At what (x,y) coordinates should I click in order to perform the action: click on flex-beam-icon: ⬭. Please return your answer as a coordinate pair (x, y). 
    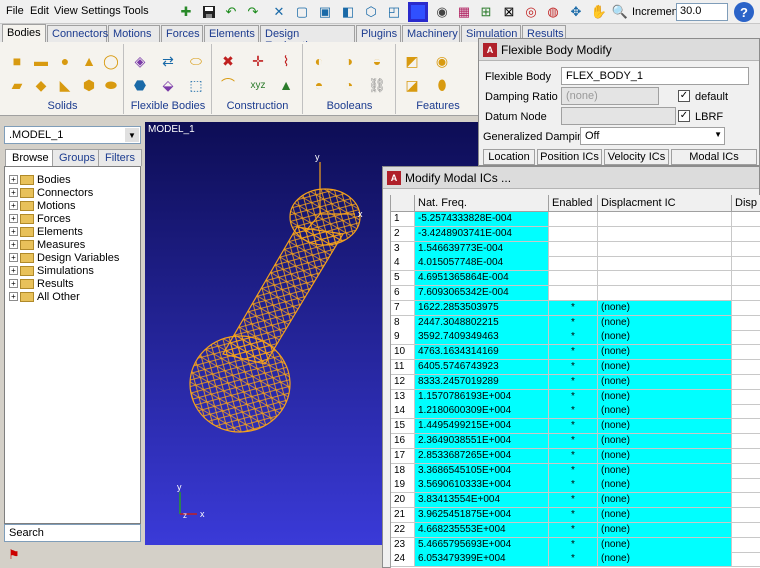
    Looking at the image, I should click on (196, 61).